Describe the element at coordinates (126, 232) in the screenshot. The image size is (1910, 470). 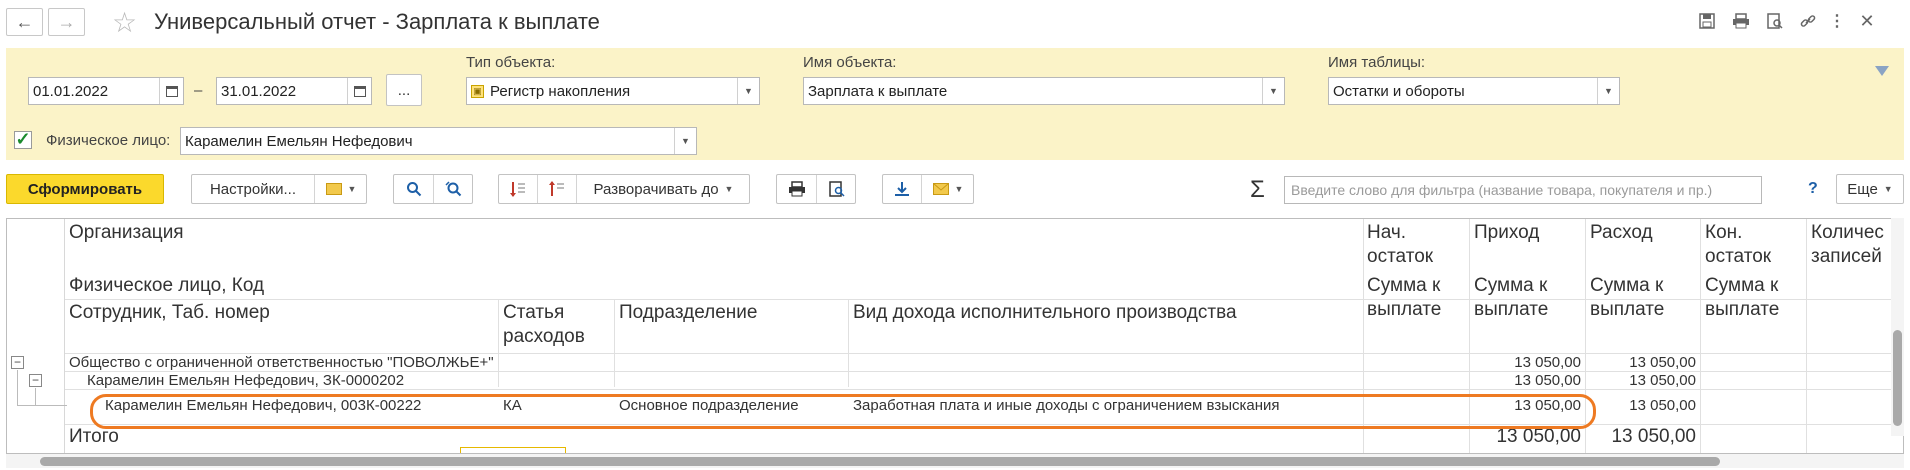
I see `header-organization: Организация` at that location.